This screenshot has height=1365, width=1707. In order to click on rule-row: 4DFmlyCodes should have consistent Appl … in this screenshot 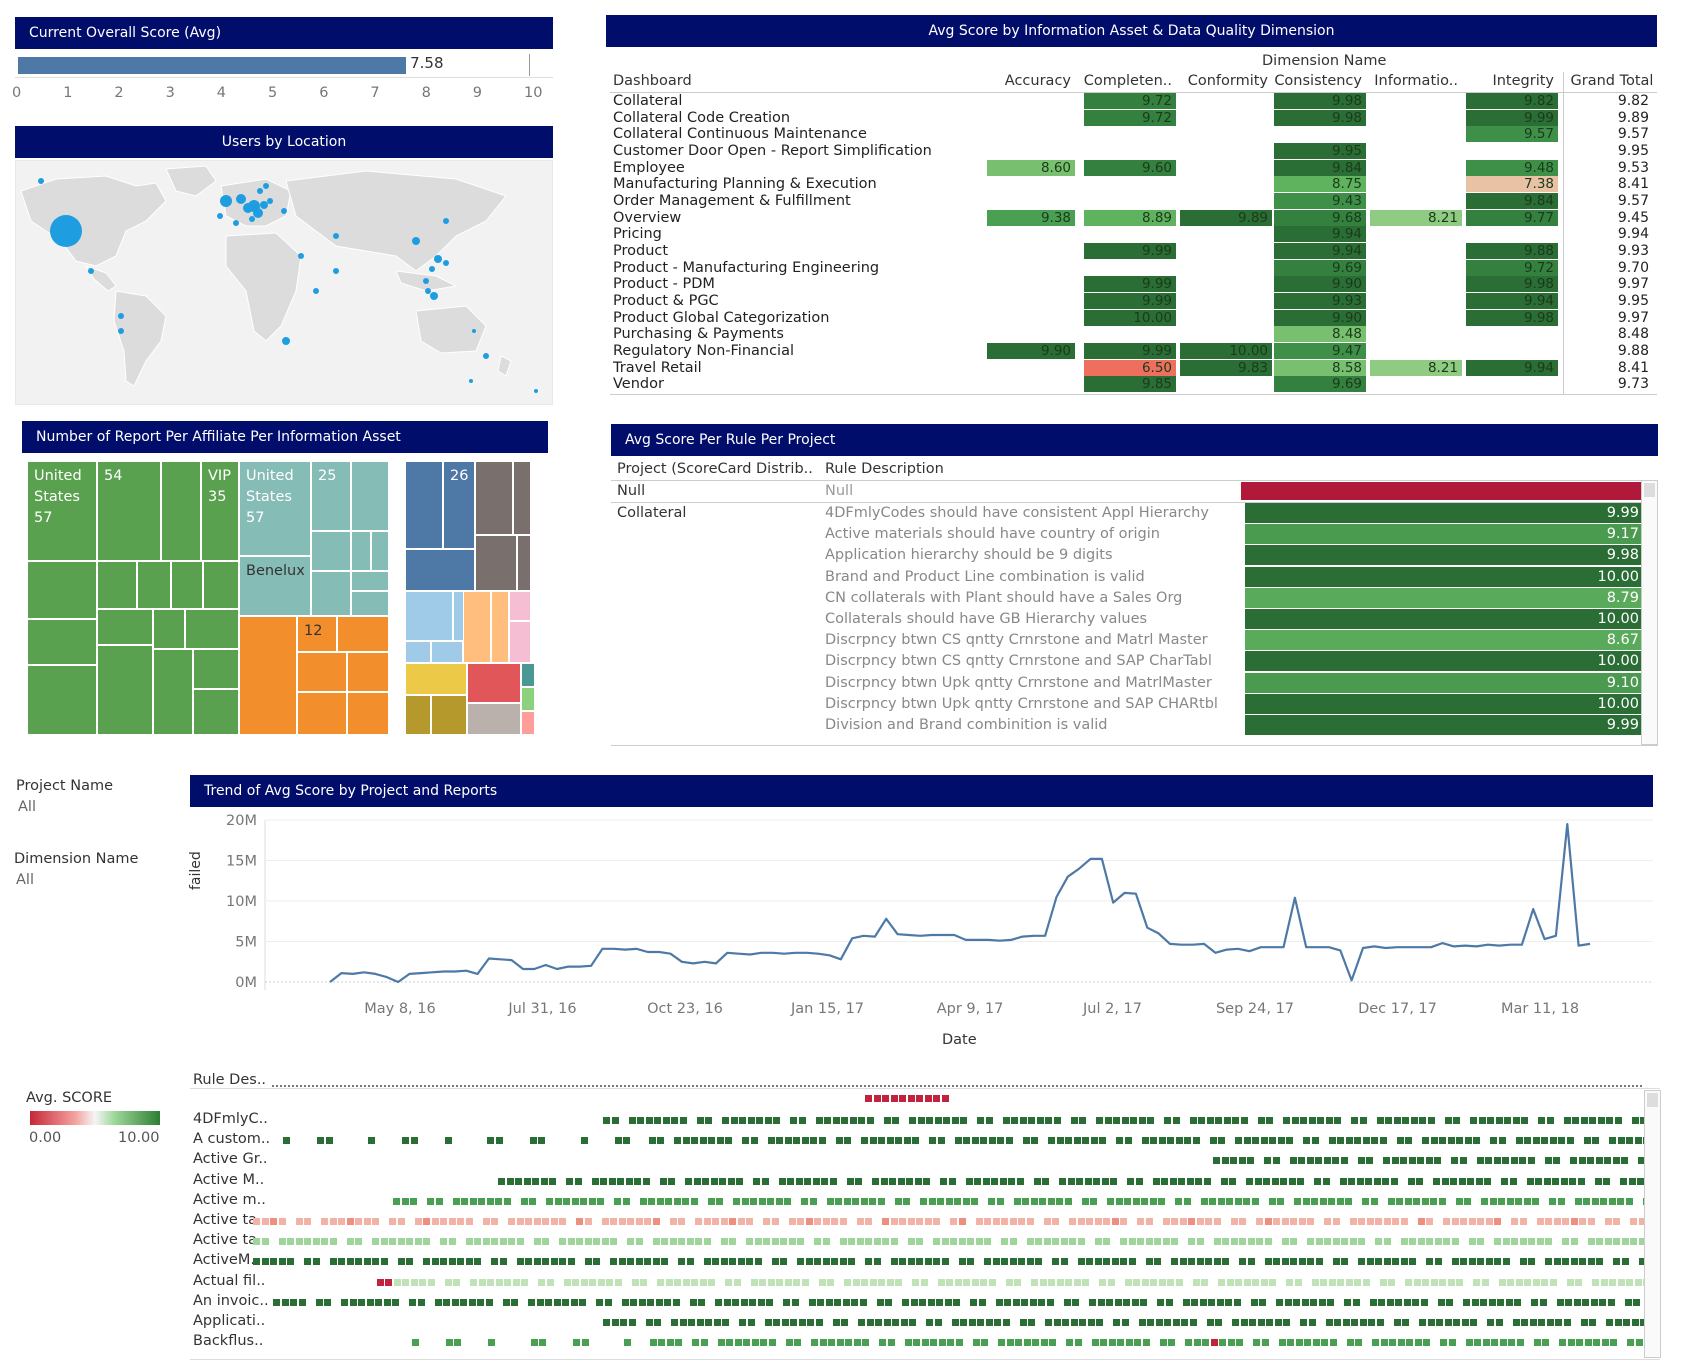, I will do `click(1130, 513)`.